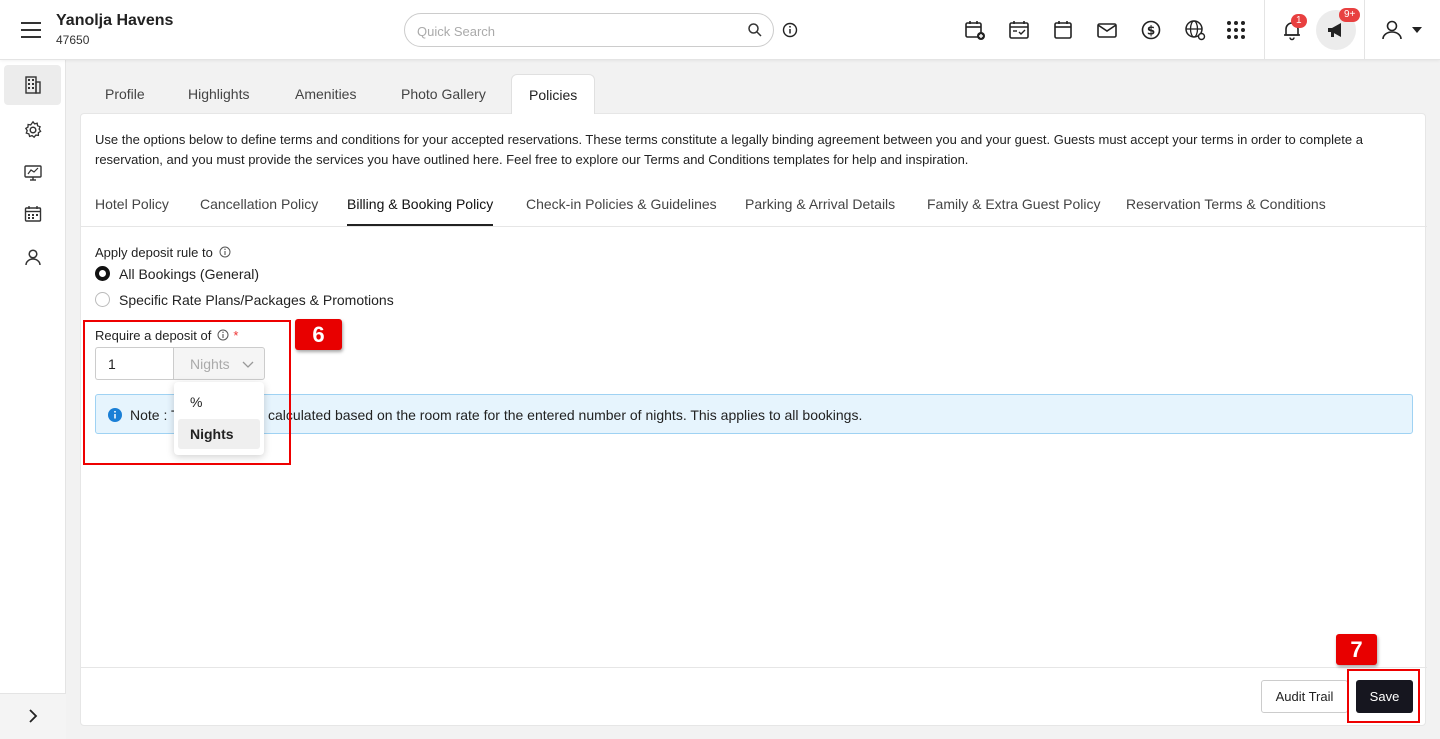 The height and width of the screenshot is (739, 1440). Describe the element at coordinates (1356, 649) in the screenshot. I see `annotation-label-7: 7` at that location.